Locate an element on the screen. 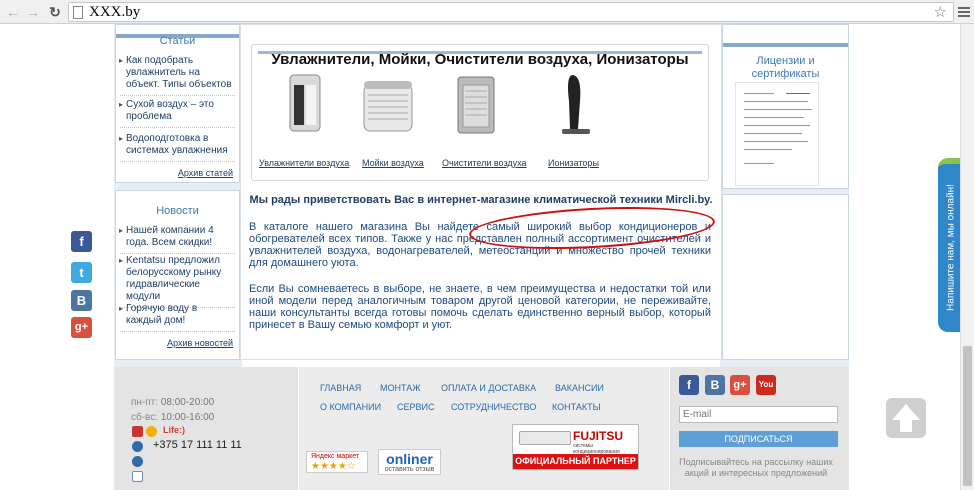  scrollbar is located at coordinates (967, 257).